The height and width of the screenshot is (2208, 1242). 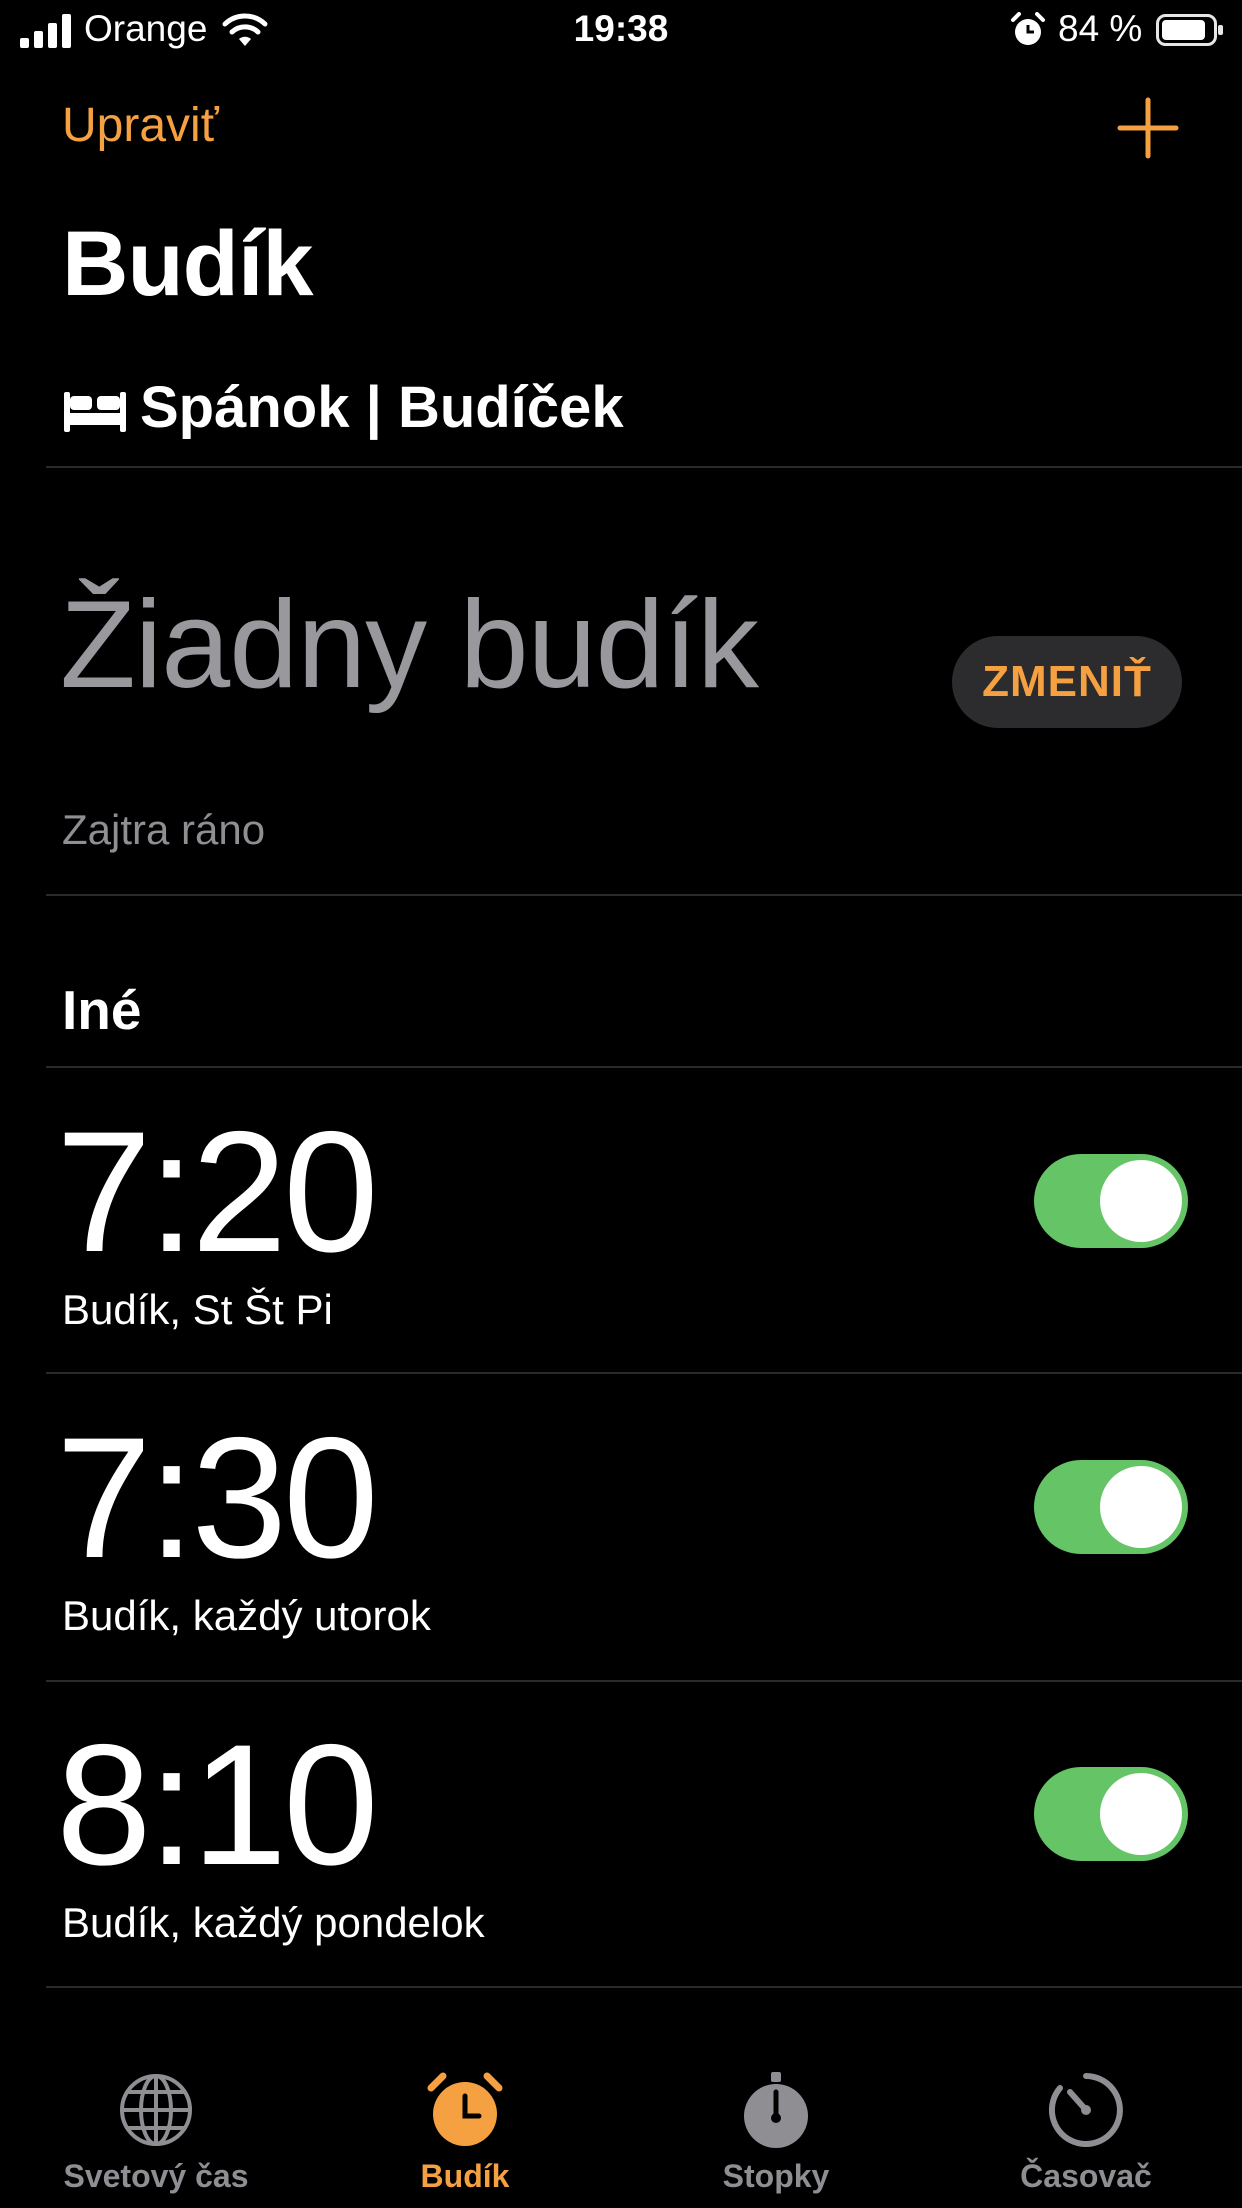 What do you see at coordinates (1085, 2110) in the screenshot?
I see `timer-icon` at bounding box center [1085, 2110].